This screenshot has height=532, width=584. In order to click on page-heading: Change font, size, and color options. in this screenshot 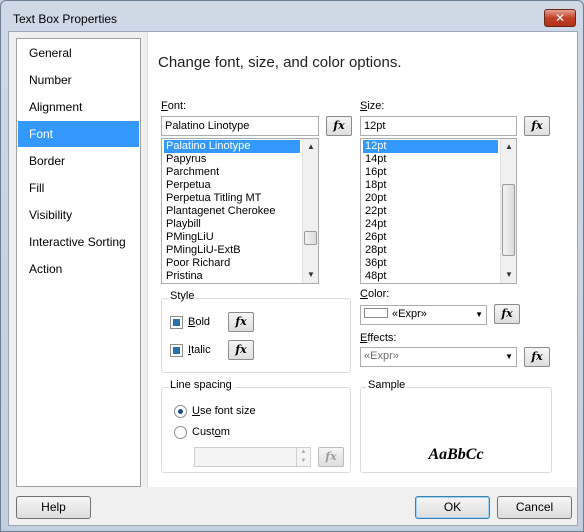, I will do `click(280, 62)`.